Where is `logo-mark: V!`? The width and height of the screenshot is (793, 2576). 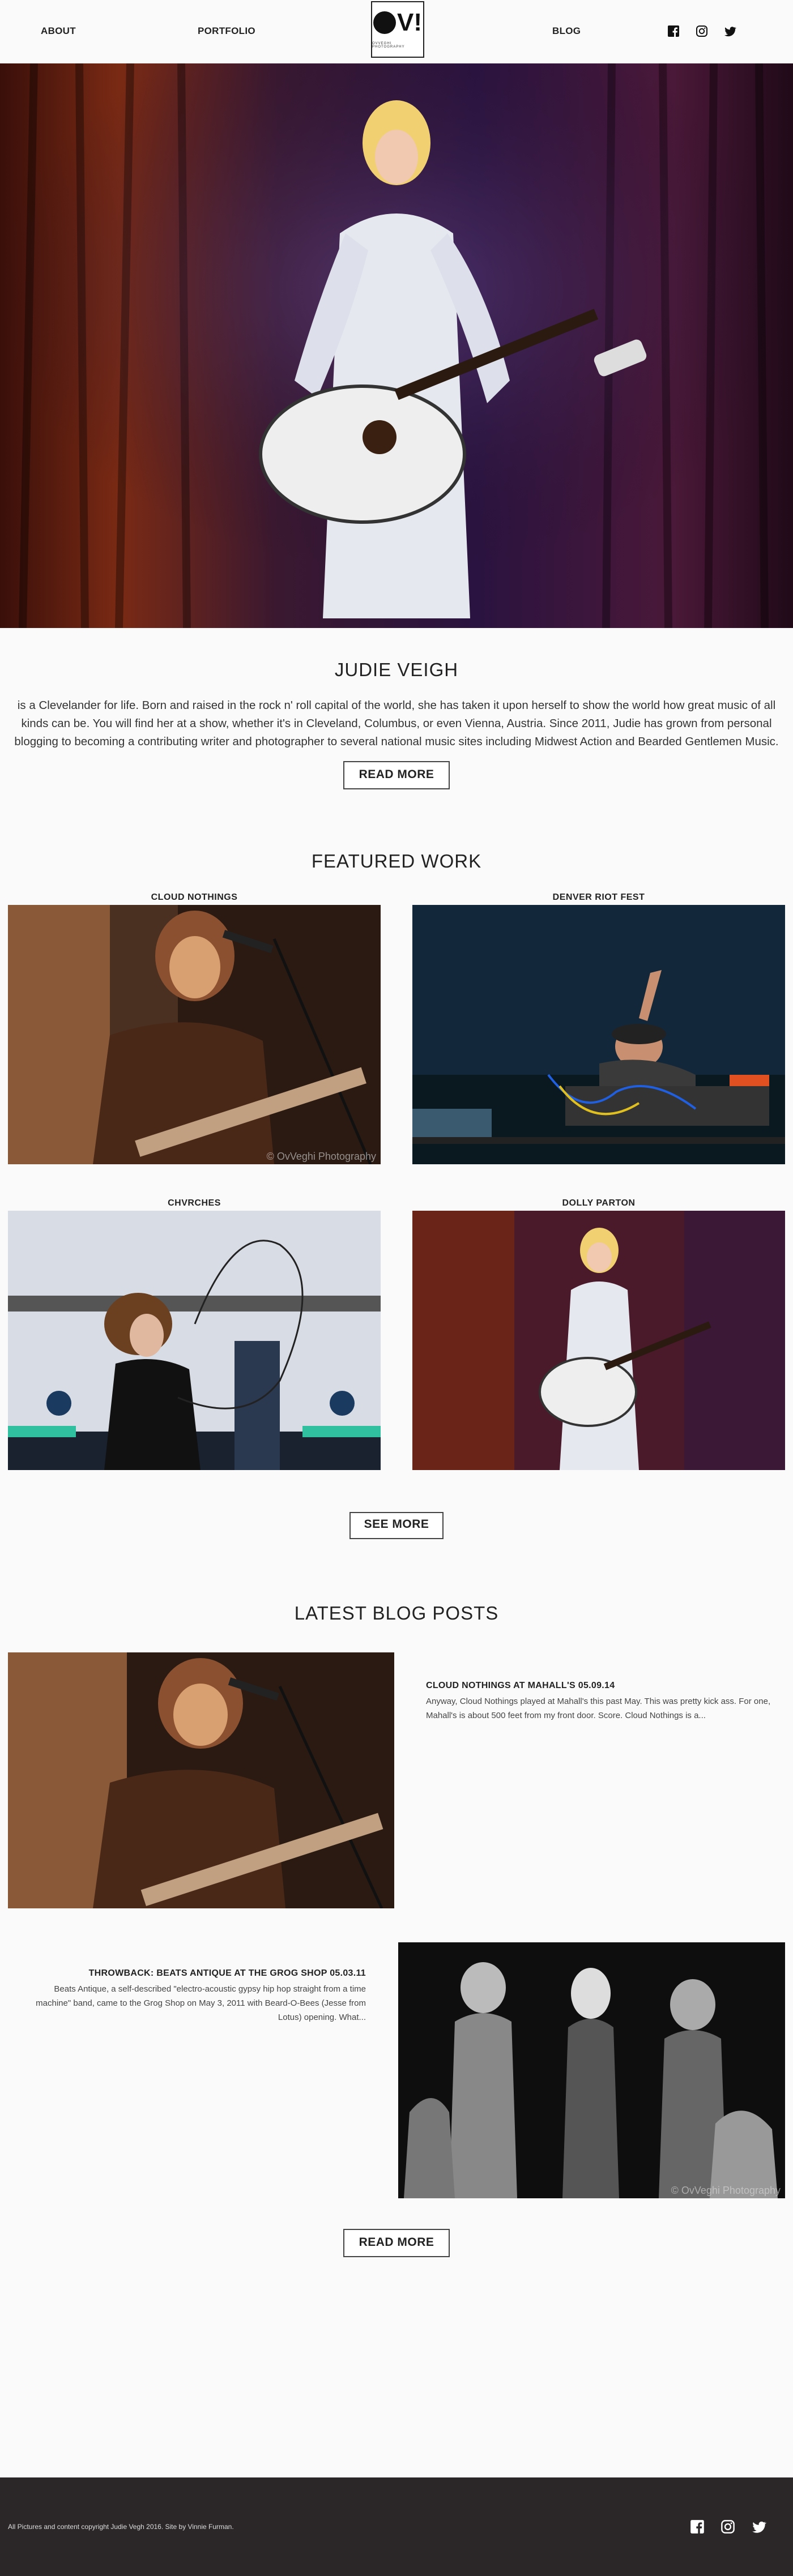
logo-mark: V! is located at coordinates (397, 22).